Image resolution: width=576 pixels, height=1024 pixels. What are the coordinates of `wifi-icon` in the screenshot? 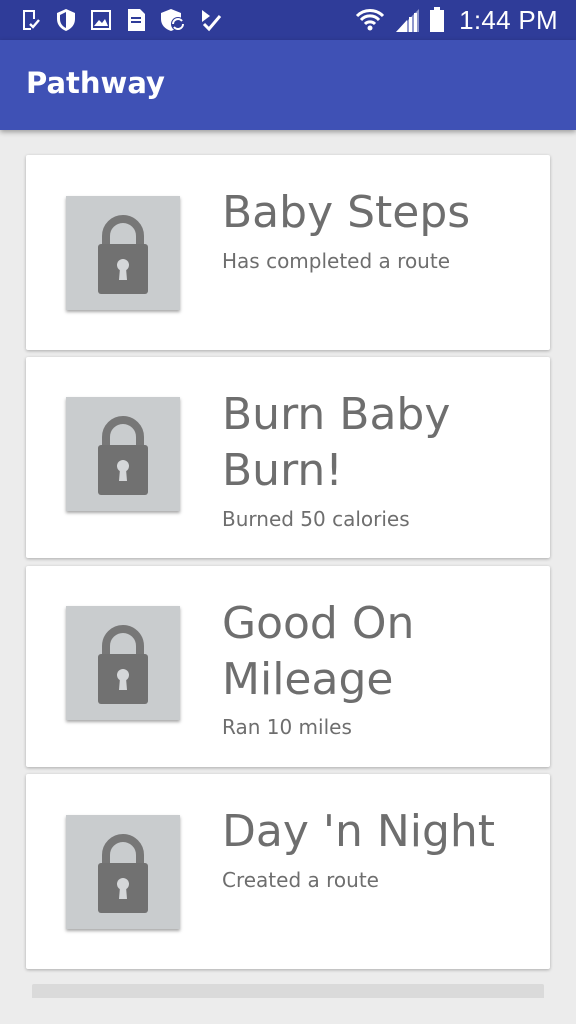 It's located at (370, 20).